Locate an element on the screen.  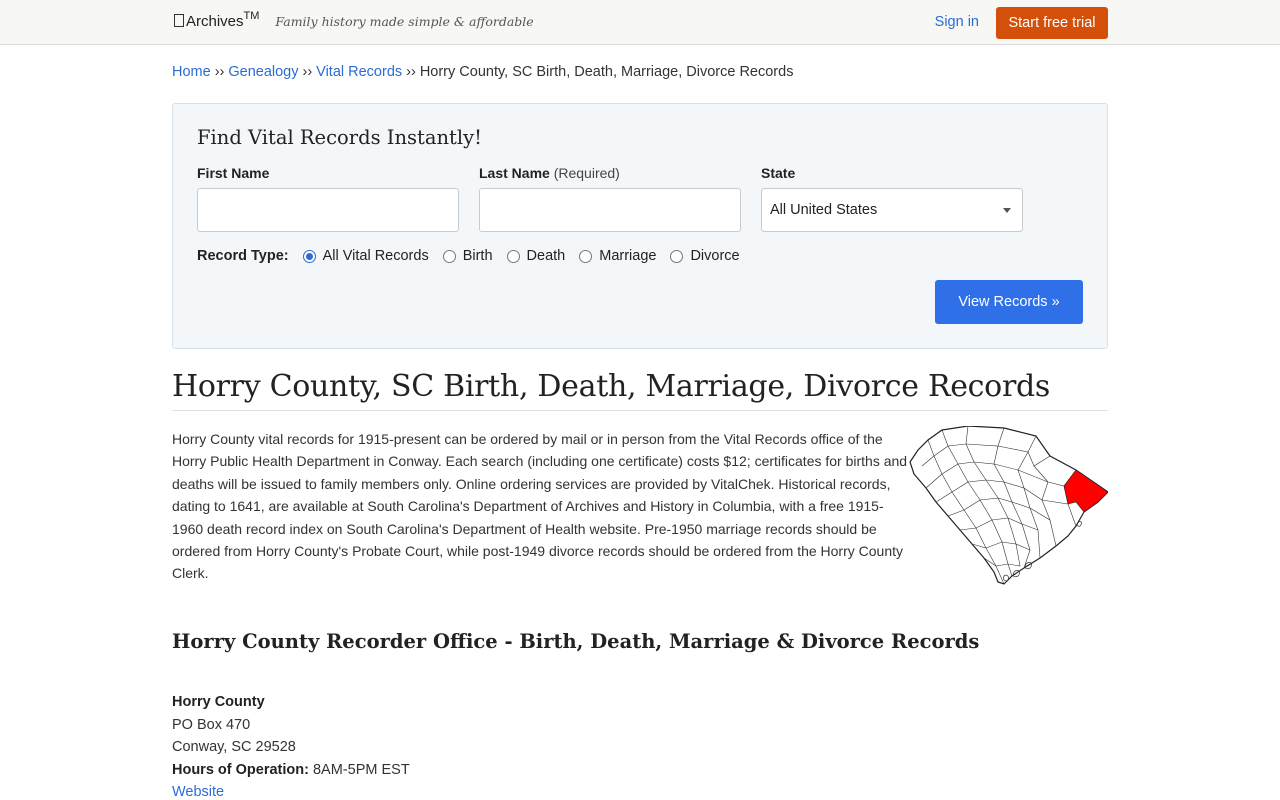
south-carolina-county-map is located at coordinates (1008, 505).